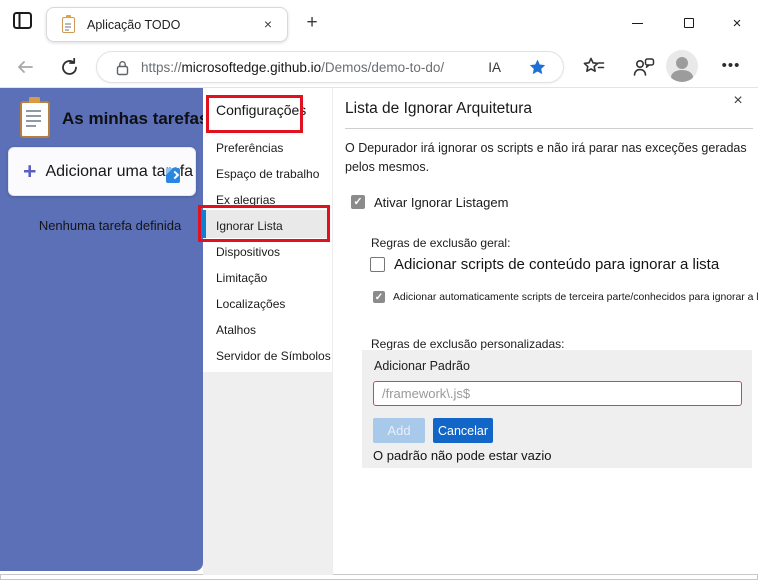  What do you see at coordinates (332, 331) in the screenshot?
I see `menu-divider` at bounding box center [332, 331].